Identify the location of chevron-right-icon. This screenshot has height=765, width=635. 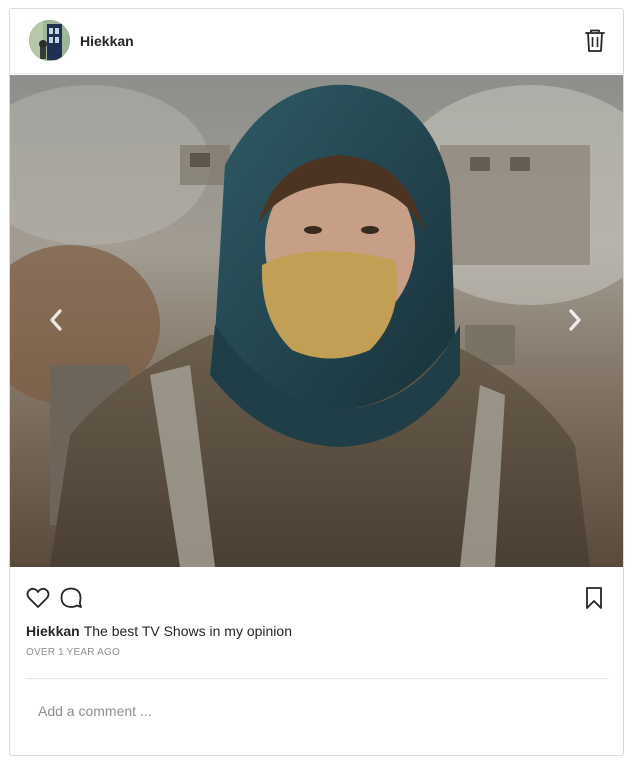
(575, 320).